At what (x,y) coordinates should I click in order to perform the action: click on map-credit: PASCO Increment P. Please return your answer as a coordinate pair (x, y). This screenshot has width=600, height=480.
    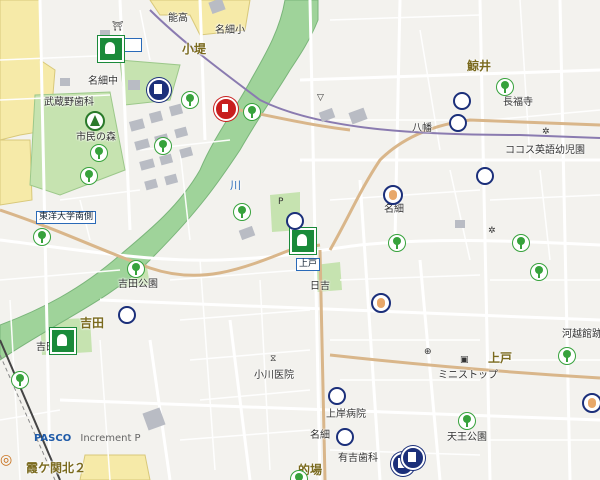
    Looking at the image, I should click on (87, 438).